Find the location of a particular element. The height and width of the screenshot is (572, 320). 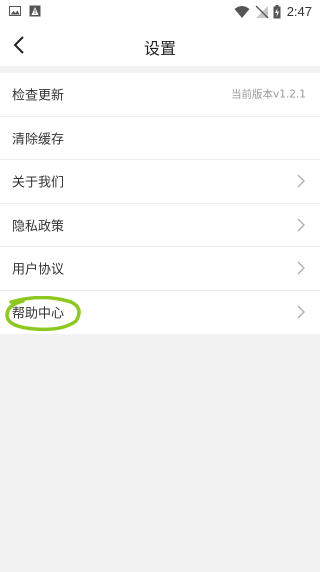

wifi-icon is located at coordinates (242, 12).